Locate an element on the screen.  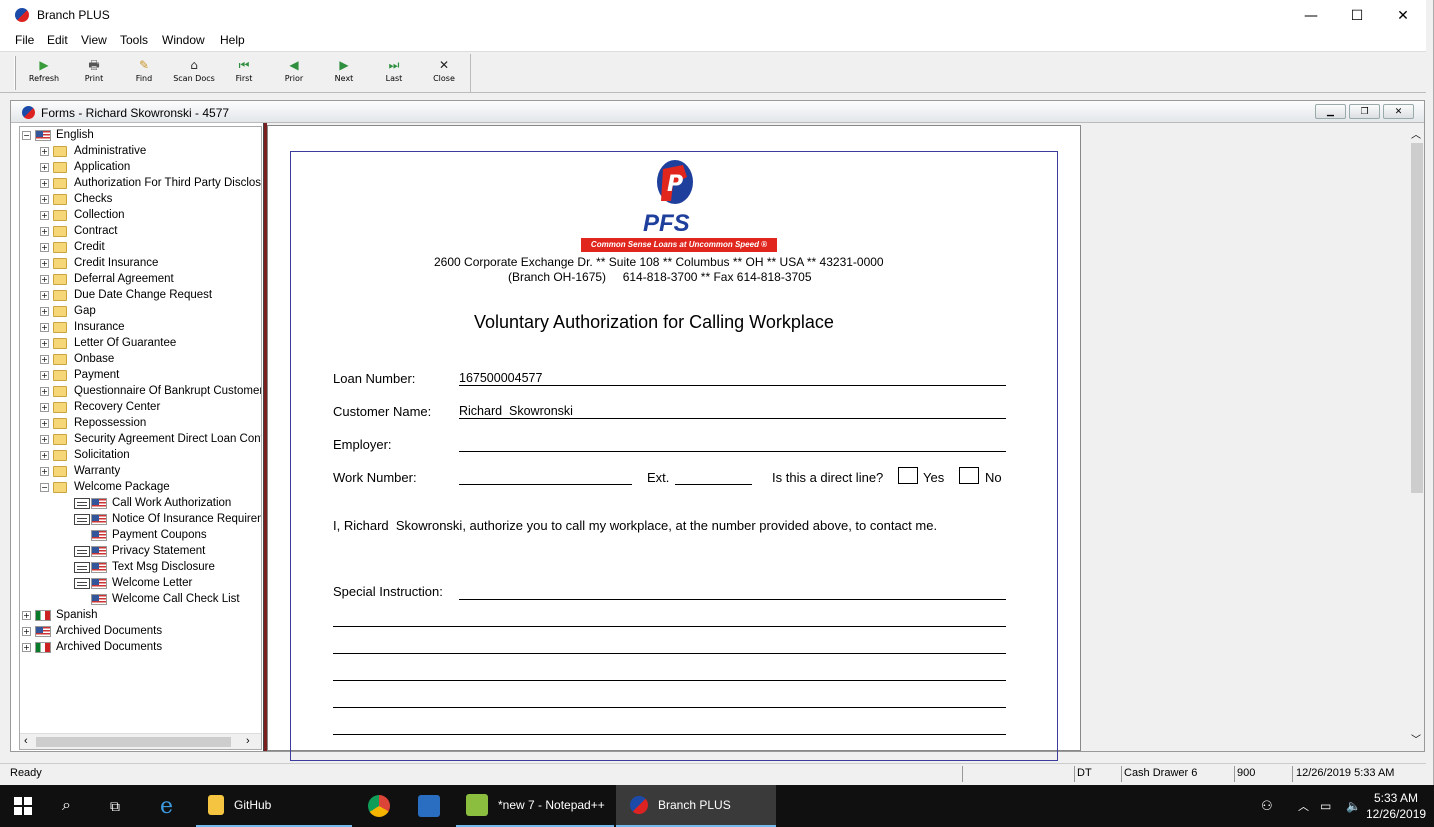
tree-folder: + Contract is located at coordinates (78, 231).